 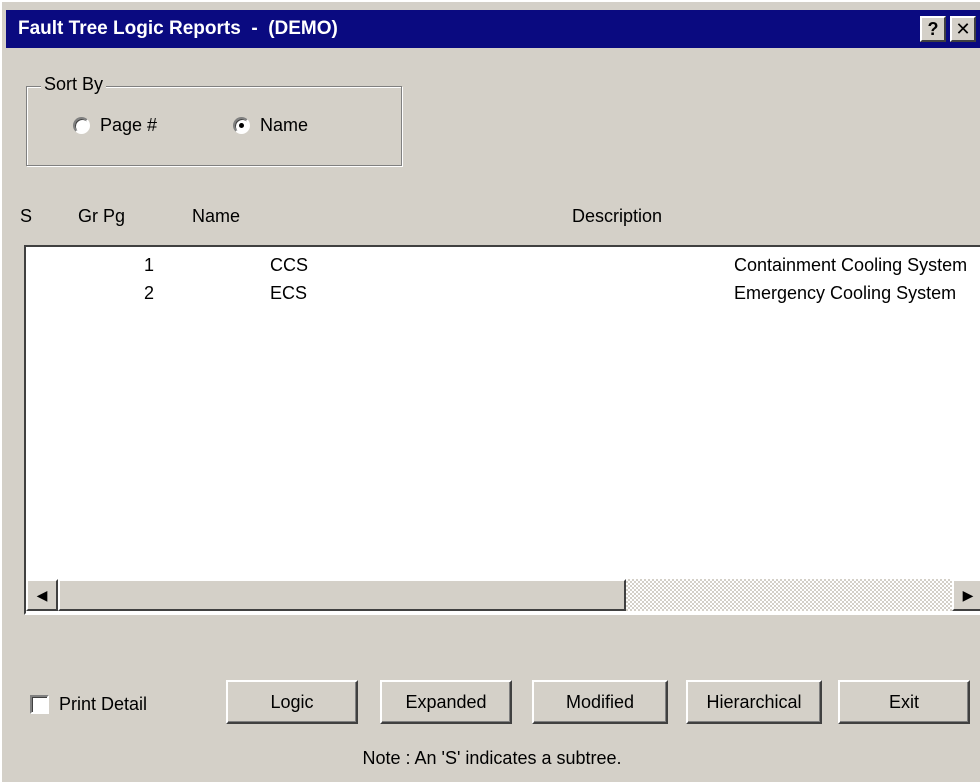 What do you see at coordinates (39, 704) in the screenshot?
I see `checkbox-box-icon` at bounding box center [39, 704].